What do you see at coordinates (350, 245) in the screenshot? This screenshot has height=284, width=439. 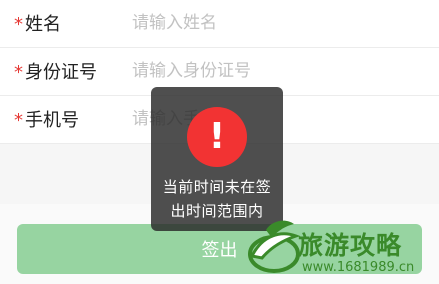 I see `watermark-brand: 旅游攻略` at bounding box center [350, 245].